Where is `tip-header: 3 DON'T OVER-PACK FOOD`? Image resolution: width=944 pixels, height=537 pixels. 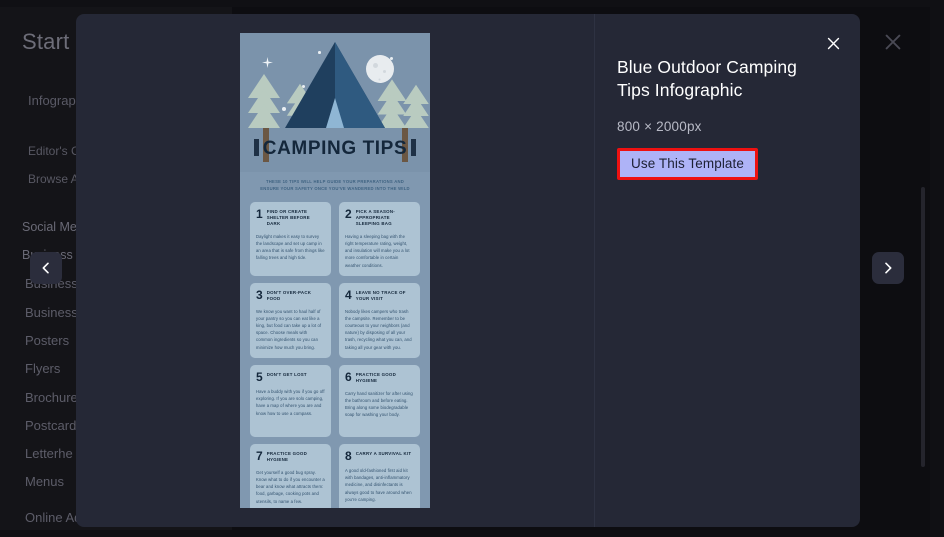 tip-header: 3 DON'T OVER-PACK FOOD is located at coordinates (290, 296).